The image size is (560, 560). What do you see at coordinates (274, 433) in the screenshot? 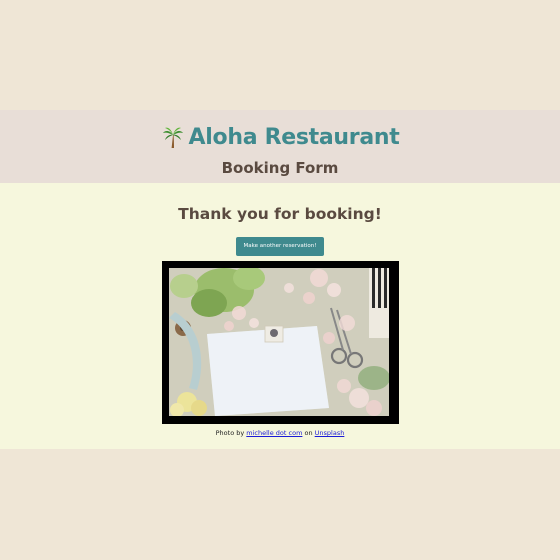
I see `photographer-link: michelle dot com` at bounding box center [274, 433].